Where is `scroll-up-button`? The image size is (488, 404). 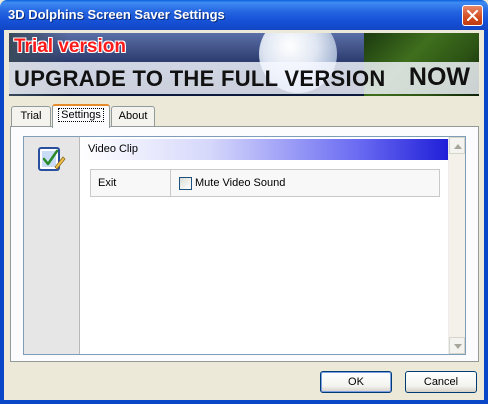
scroll-up-button is located at coordinates (457, 145).